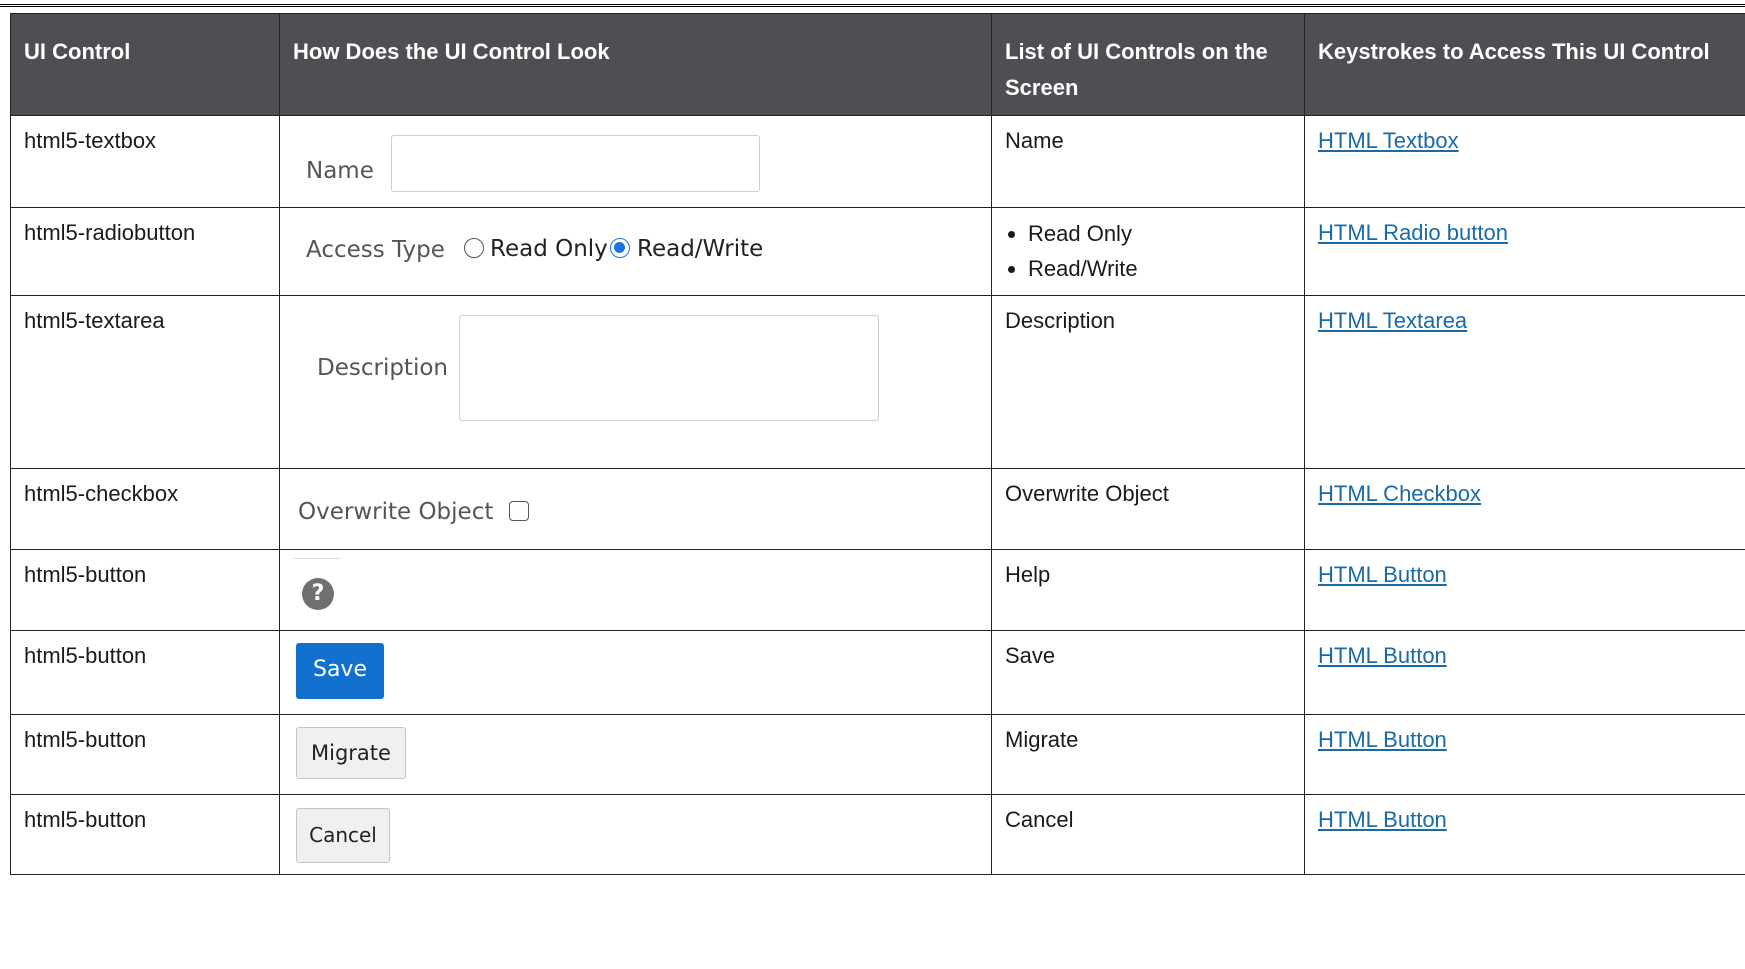 The image size is (1745, 969). Describe the element at coordinates (635, 509) in the screenshot. I see `control-preview: Overwrite Object` at that location.